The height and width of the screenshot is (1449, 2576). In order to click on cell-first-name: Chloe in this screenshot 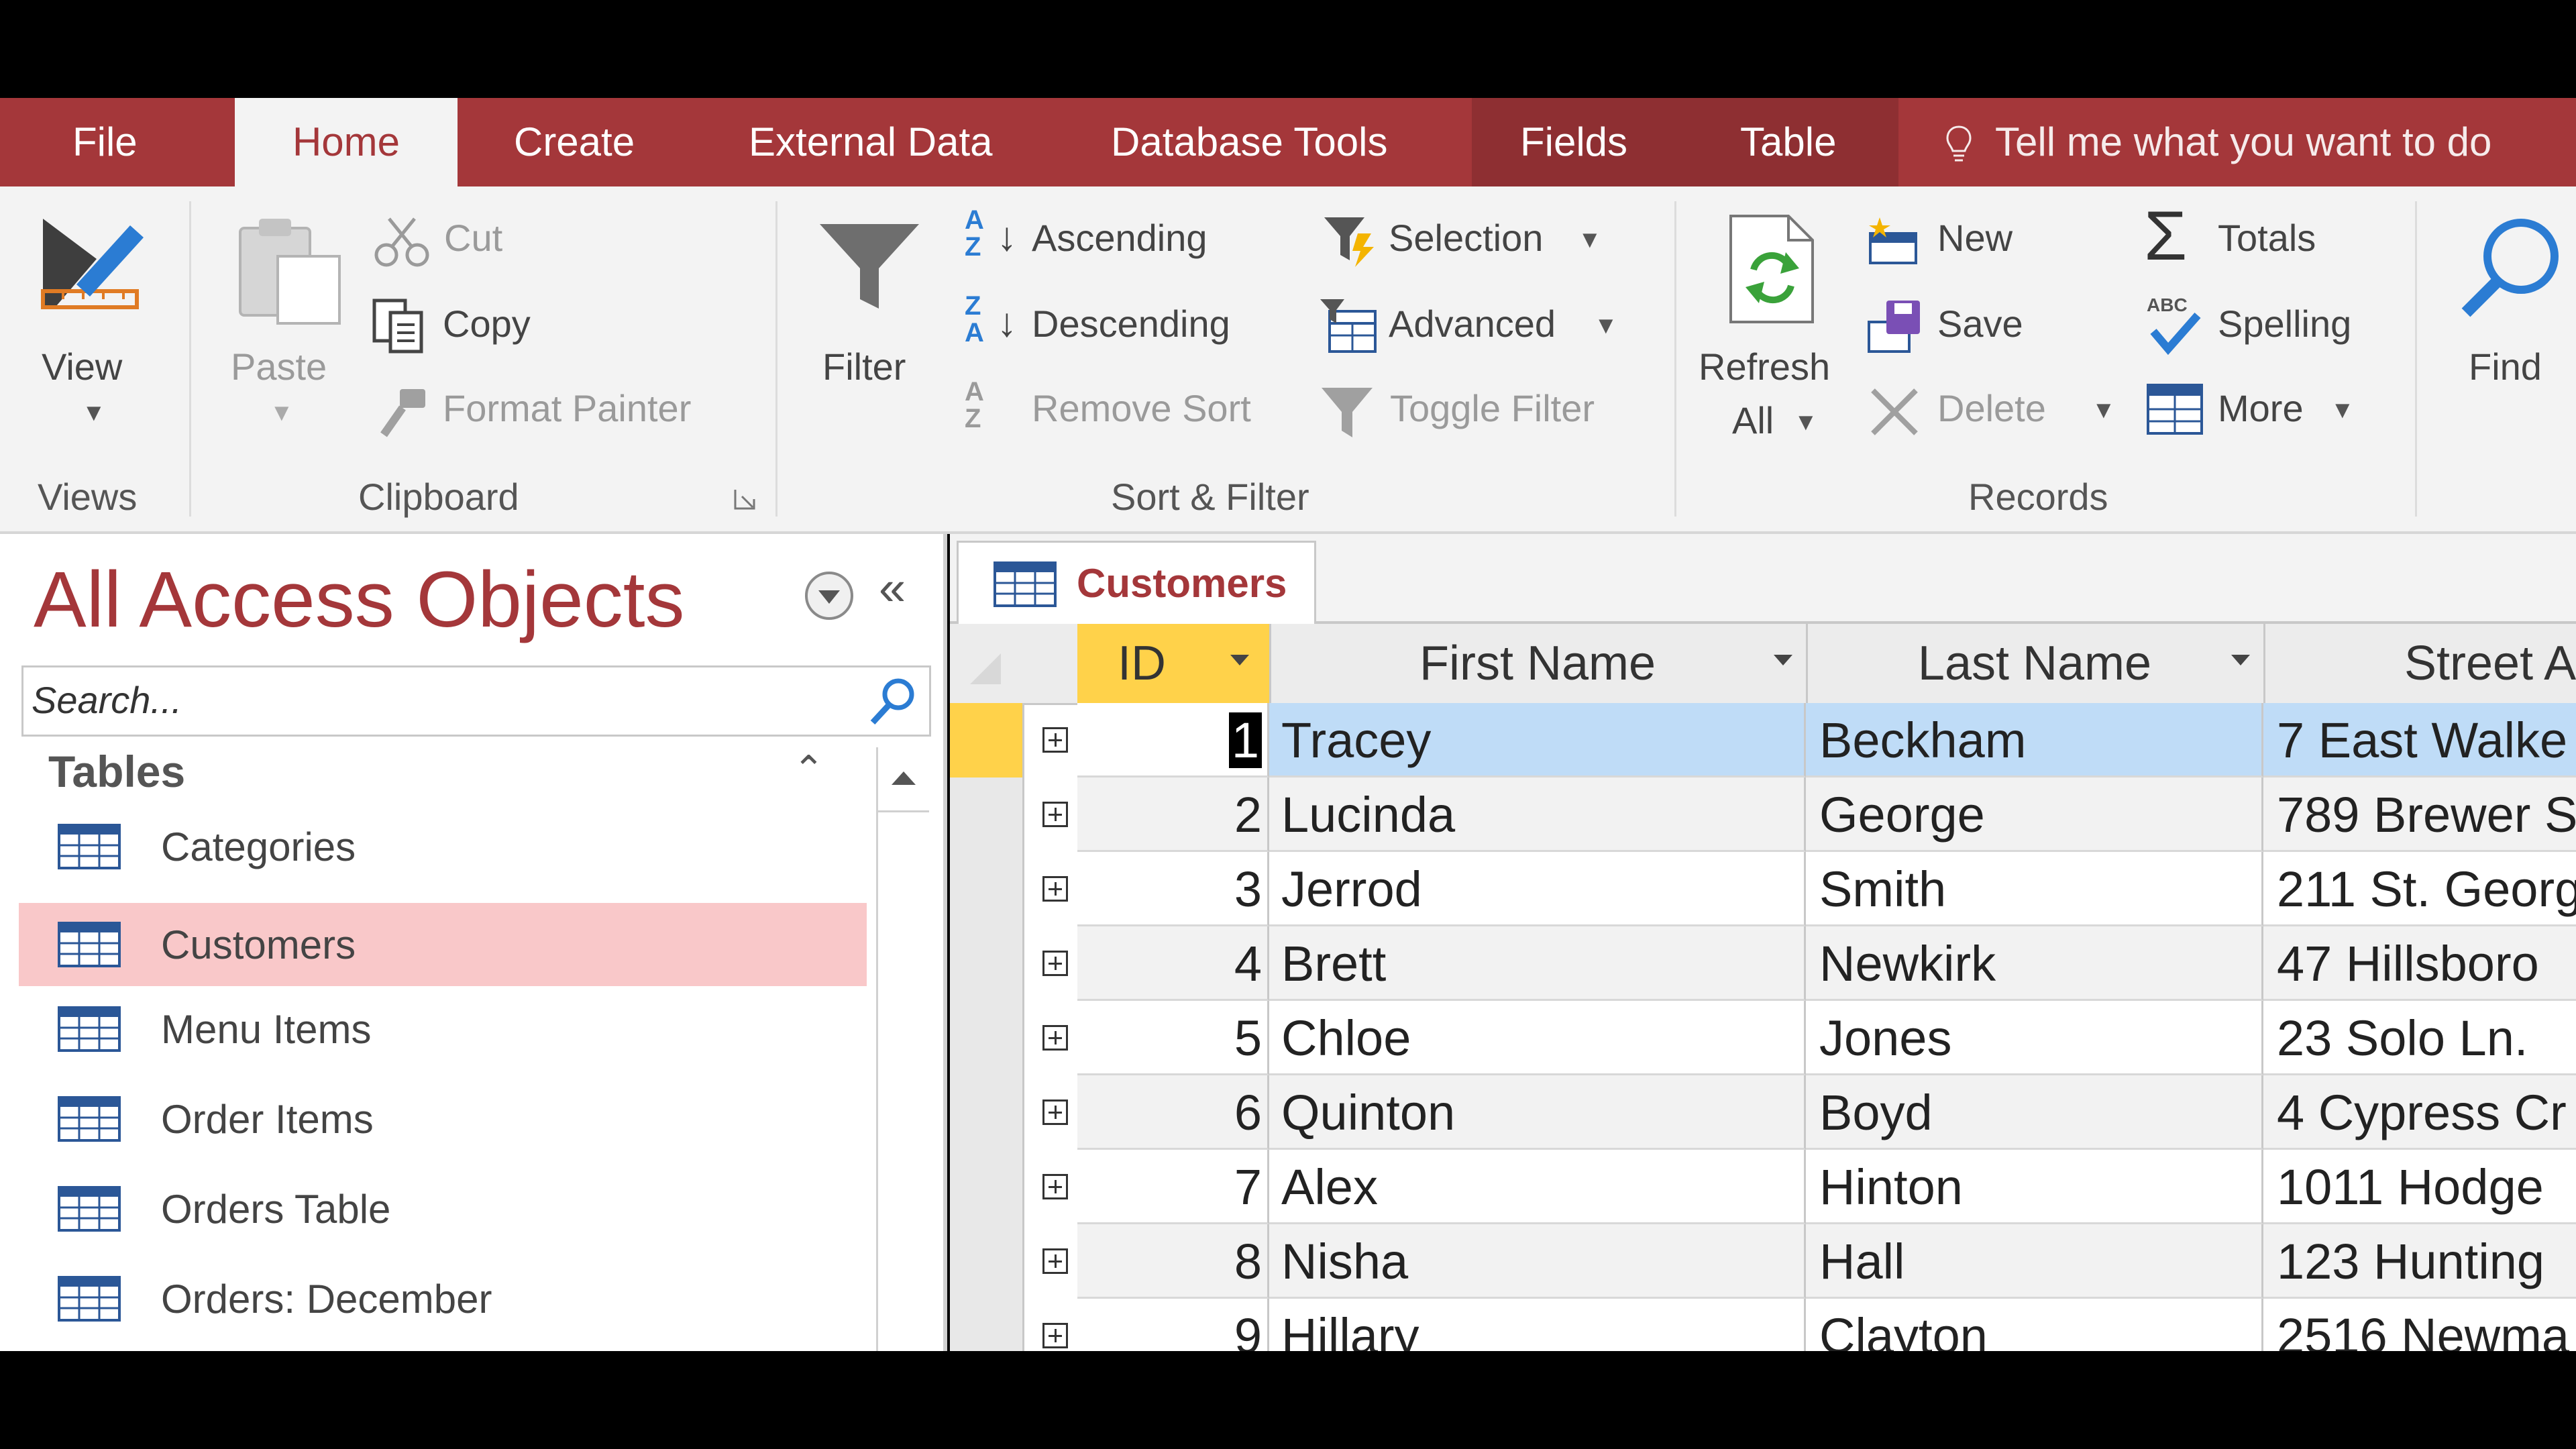, I will do `click(1537, 1038)`.